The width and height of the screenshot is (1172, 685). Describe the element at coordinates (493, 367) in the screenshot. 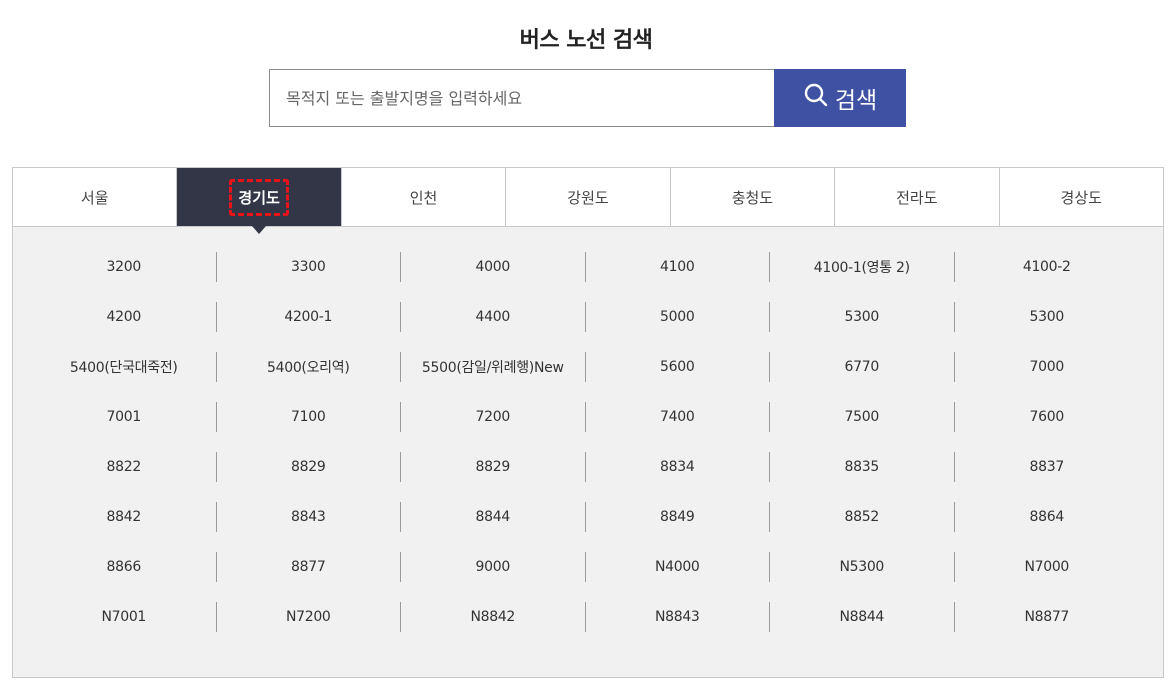

I see `route-link: 5500(감일/위례행)New` at that location.